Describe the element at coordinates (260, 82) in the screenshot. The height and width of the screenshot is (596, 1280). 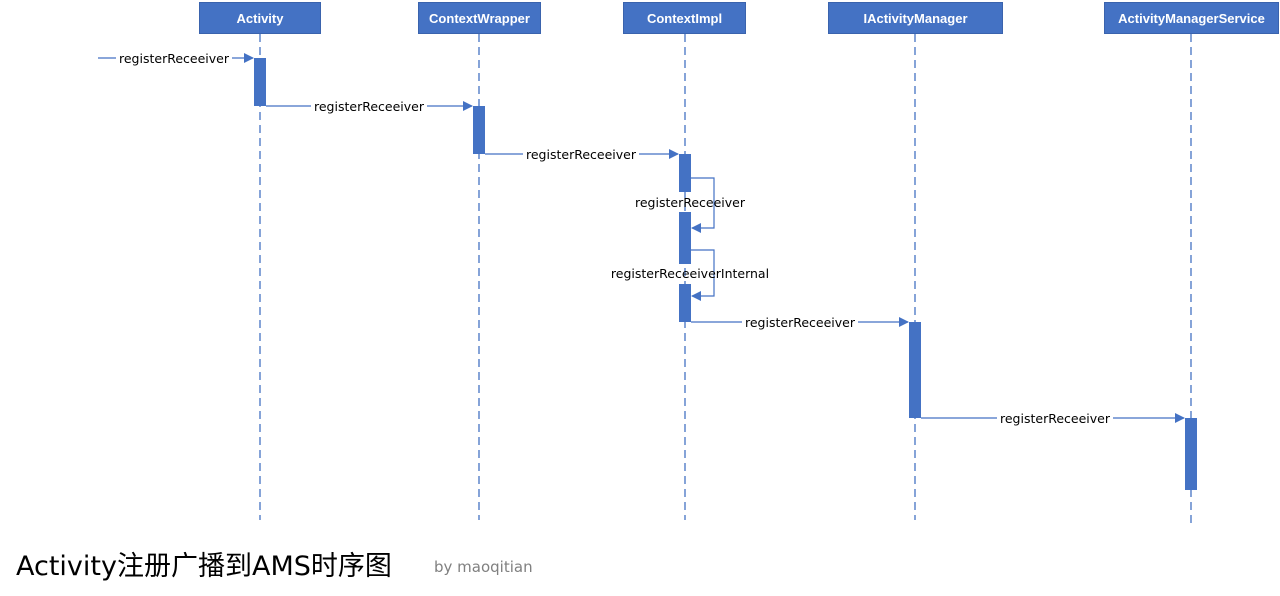
I see `activation-activity` at that location.